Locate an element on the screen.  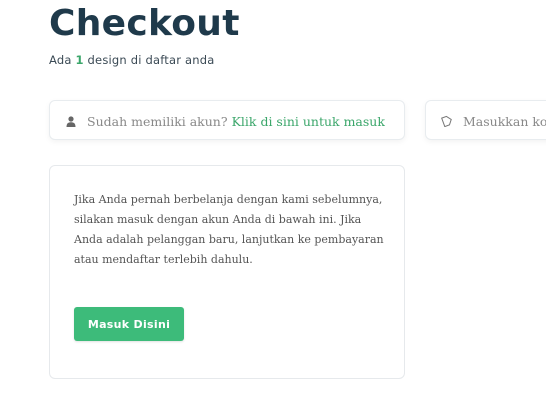
coupon-notice-bar: Masukkan kod is located at coordinates (485, 120).